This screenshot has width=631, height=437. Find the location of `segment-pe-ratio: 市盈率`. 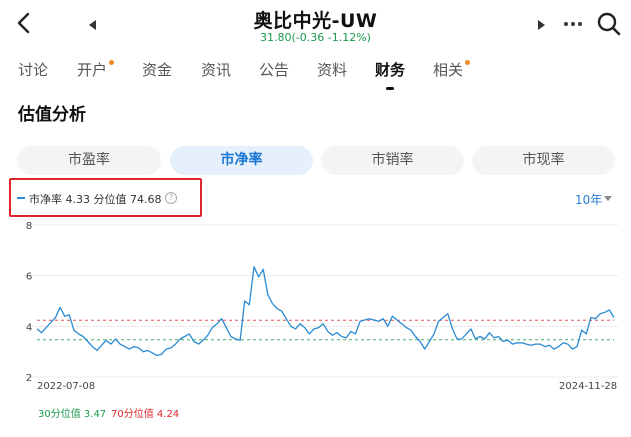

segment-pe-ratio: 市盈率 is located at coordinates (89, 160).